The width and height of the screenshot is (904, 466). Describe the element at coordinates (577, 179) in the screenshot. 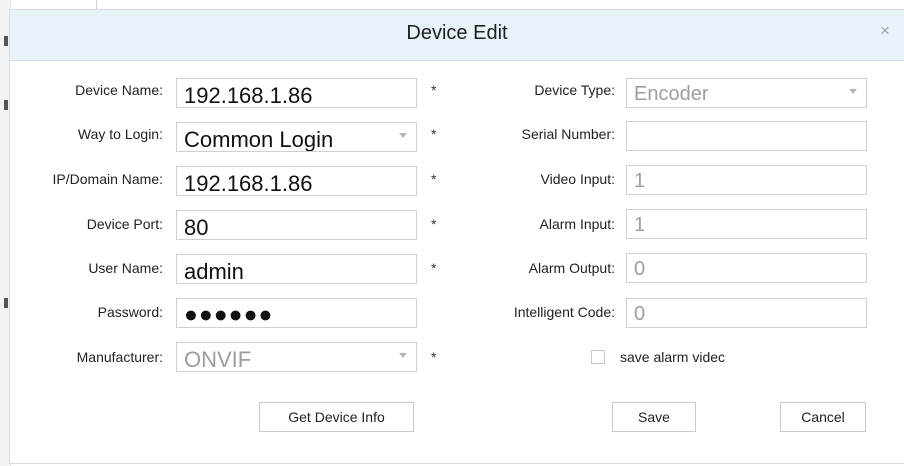

I see `video-input-label: Video Input:` at that location.